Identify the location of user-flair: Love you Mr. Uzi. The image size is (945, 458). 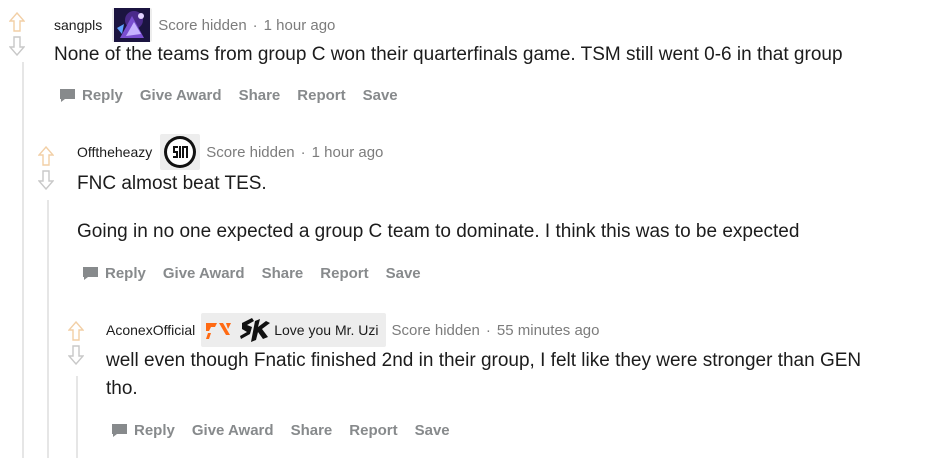
(293, 330).